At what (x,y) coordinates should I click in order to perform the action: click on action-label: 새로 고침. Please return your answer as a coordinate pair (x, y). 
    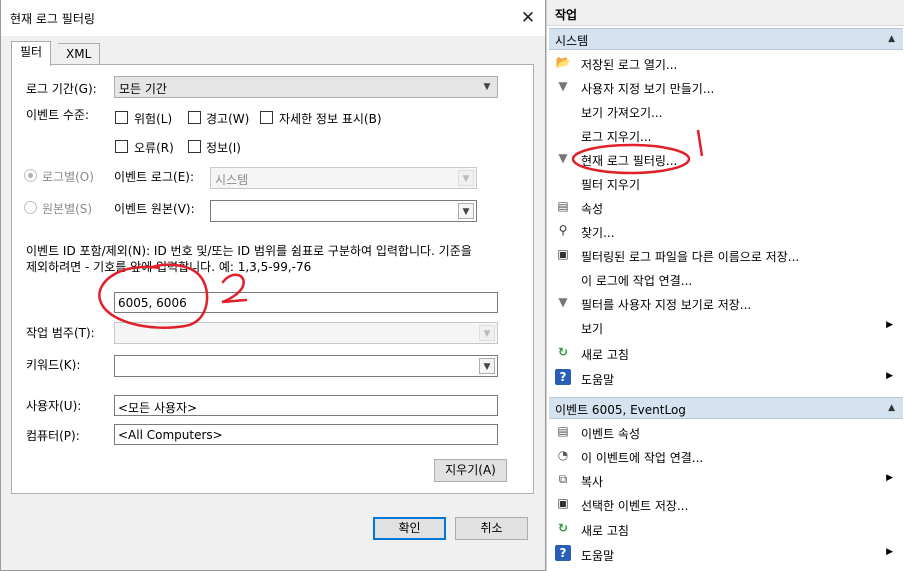
    Looking at the image, I should click on (605, 531).